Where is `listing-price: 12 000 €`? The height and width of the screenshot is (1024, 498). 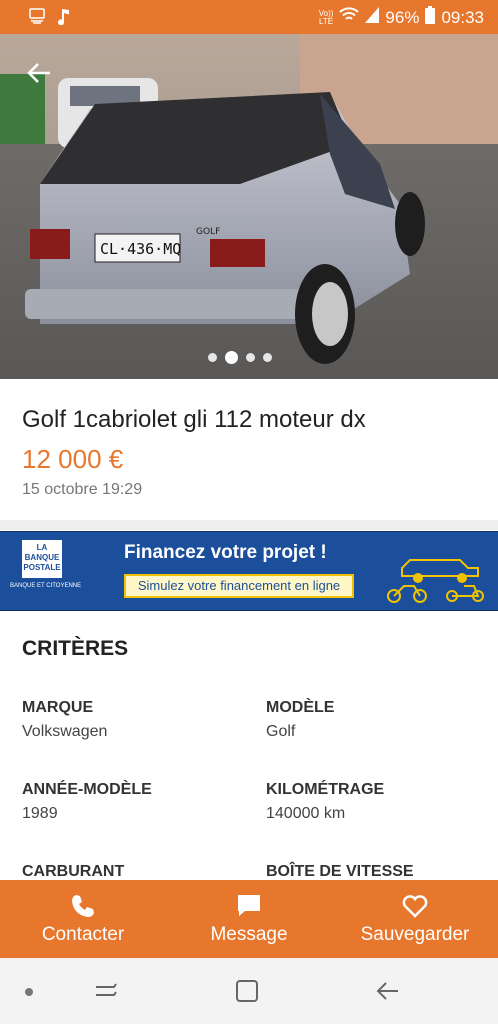
listing-price: 12 000 € is located at coordinates (73, 459).